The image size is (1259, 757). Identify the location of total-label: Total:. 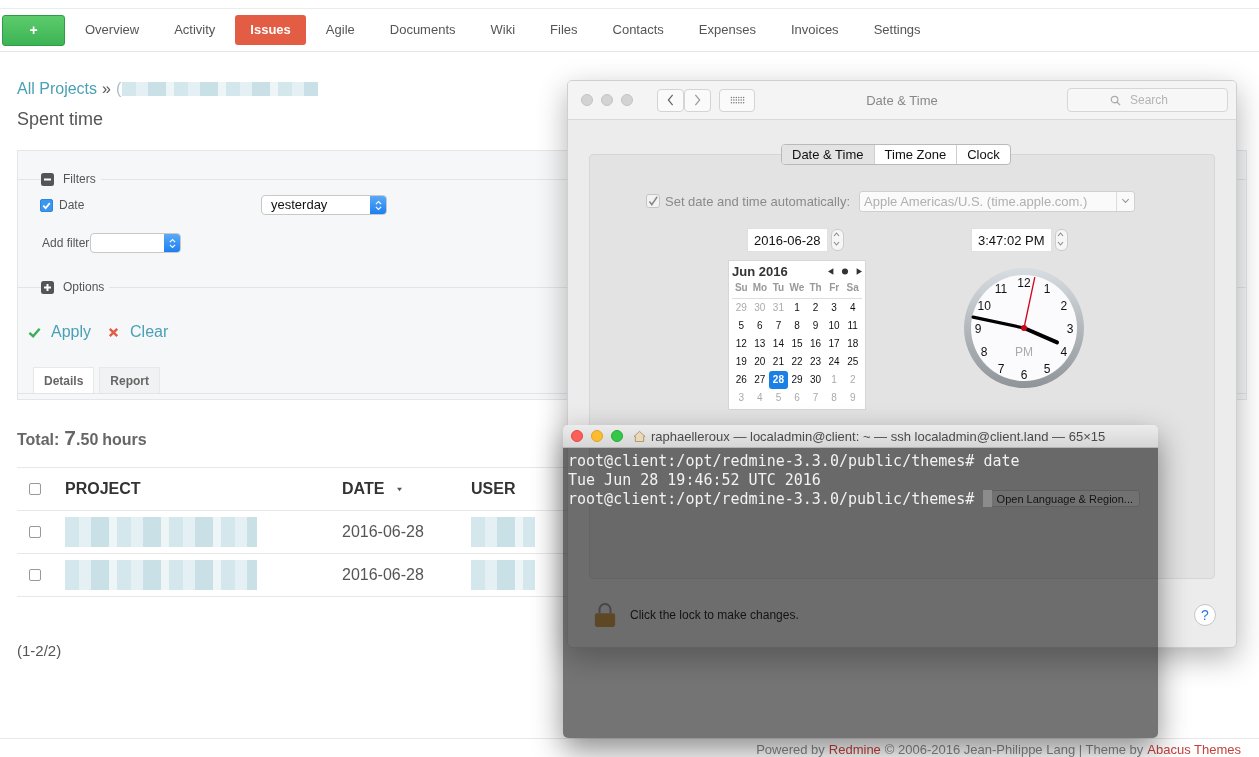
(38, 440).